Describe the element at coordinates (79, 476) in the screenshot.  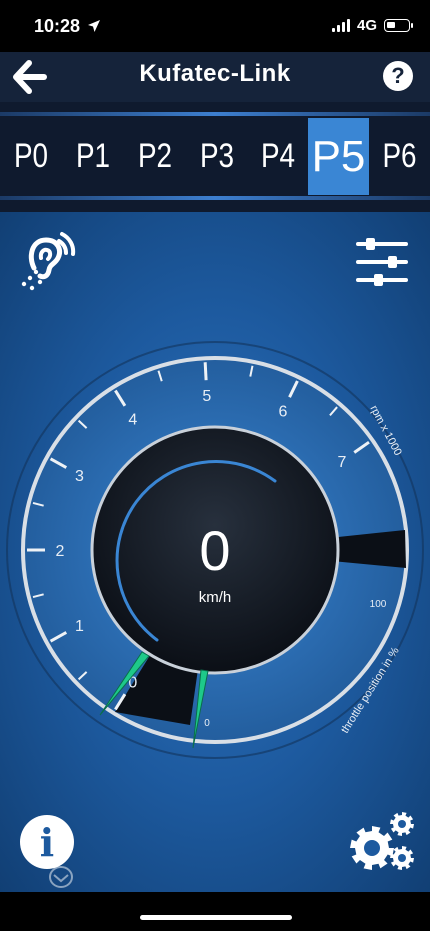
I see `rpm-tick-3: 3` at that location.